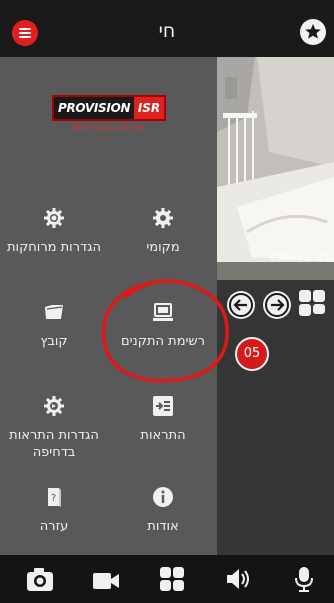 This screenshot has width=334, height=603. What do you see at coordinates (167, 31) in the screenshot?
I see `page-title: חי` at bounding box center [167, 31].